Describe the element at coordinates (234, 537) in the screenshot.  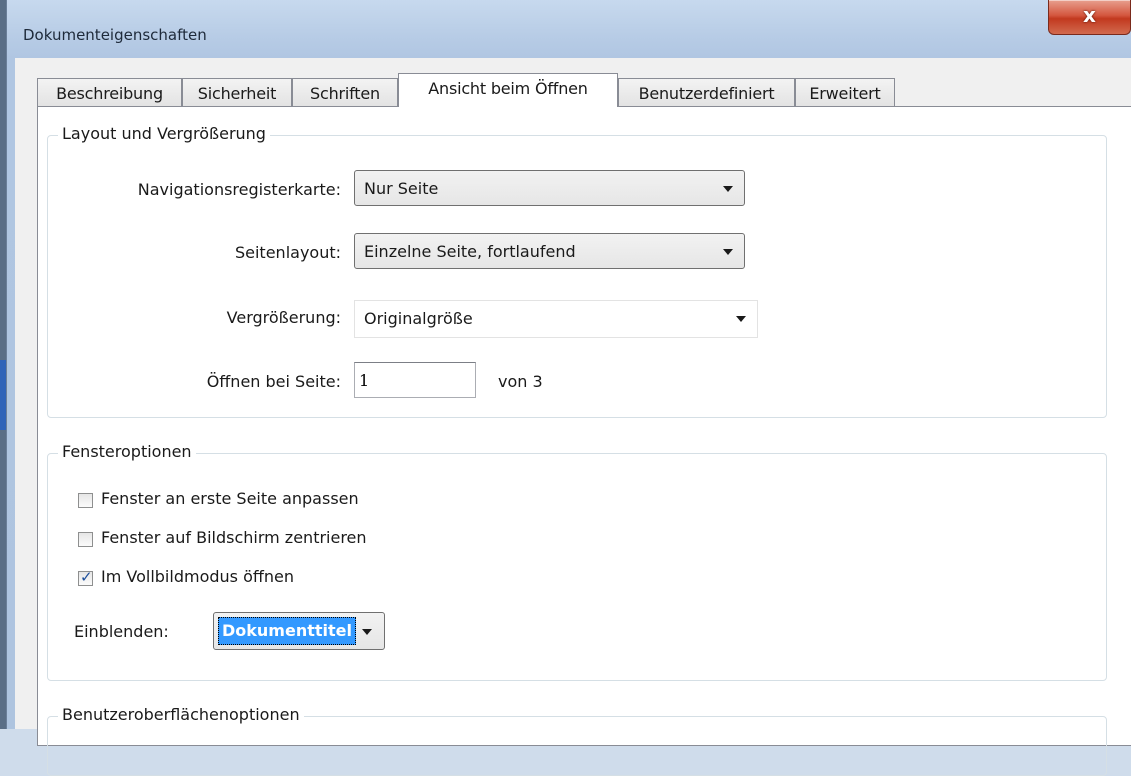
I see `center-window-label: Fenster auf Bildschirm zentrieren` at that location.